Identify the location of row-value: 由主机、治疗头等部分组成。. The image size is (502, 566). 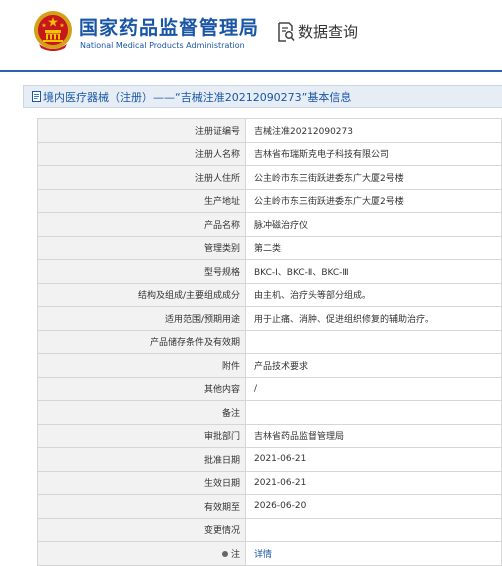
(373, 294).